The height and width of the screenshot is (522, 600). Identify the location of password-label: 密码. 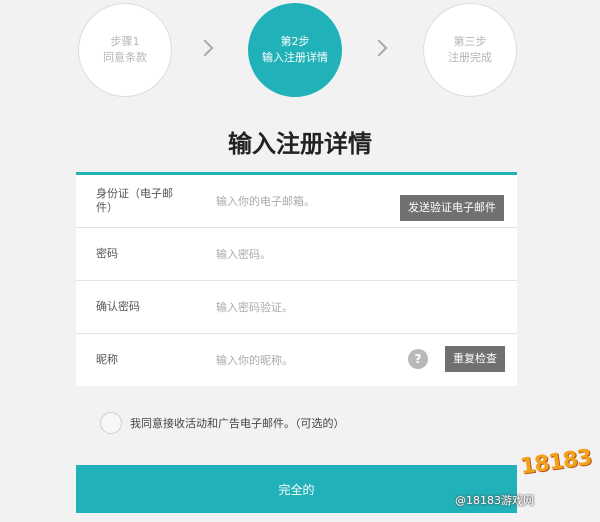
(107, 253).